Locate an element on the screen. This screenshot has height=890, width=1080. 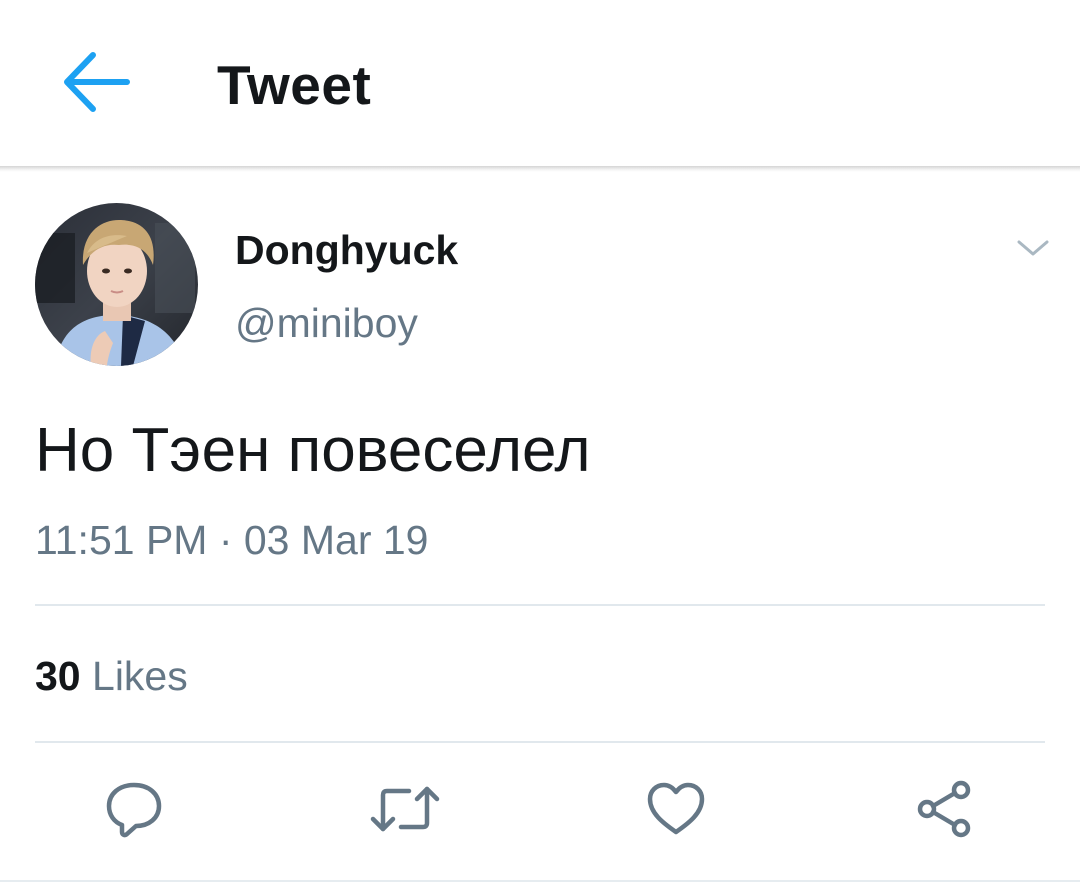
tweet-text: Но Тэен повеселел is located at coordinates (313, 450).